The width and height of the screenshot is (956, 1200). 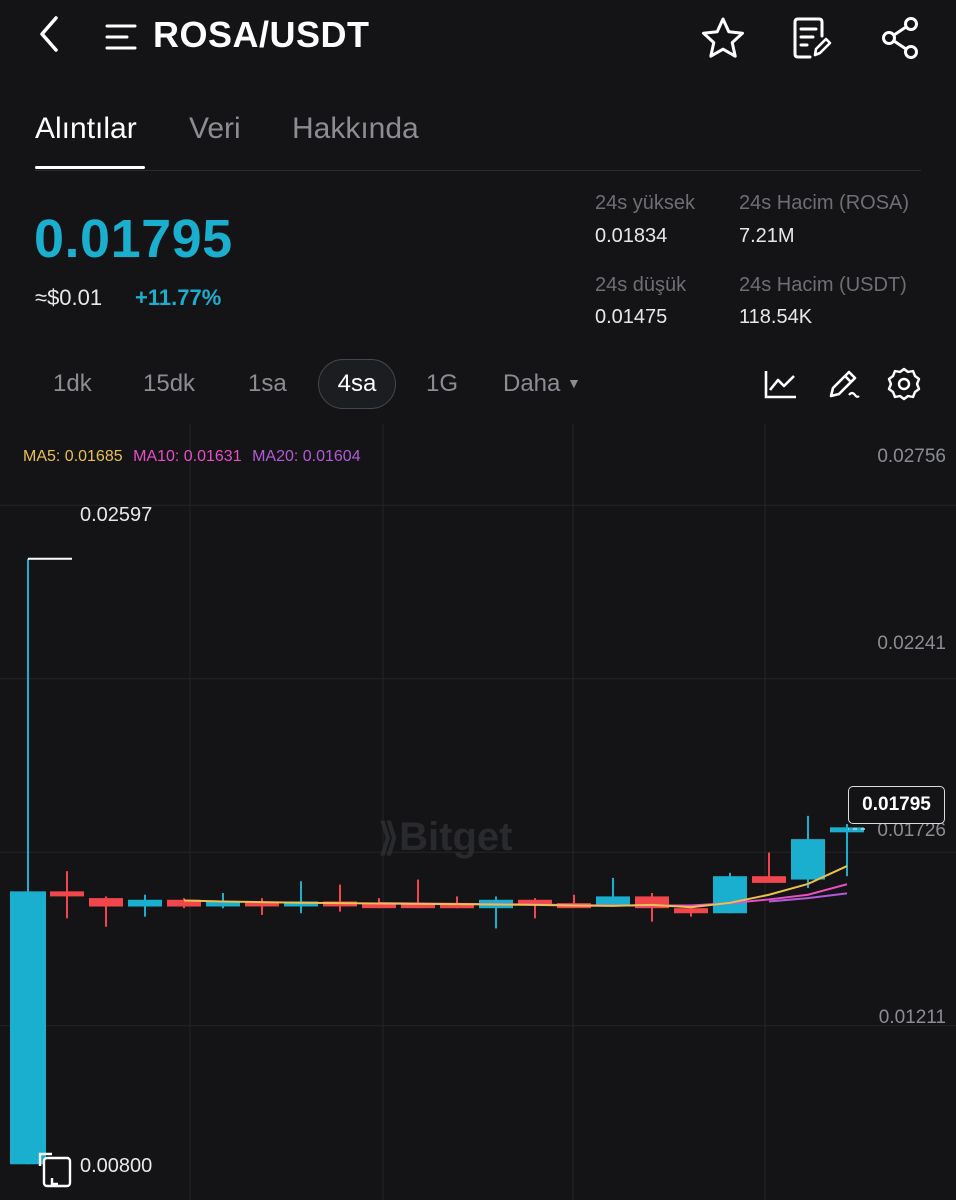 I want to click on volume-quote-value: 118.54K, so click(x=776, y=317).